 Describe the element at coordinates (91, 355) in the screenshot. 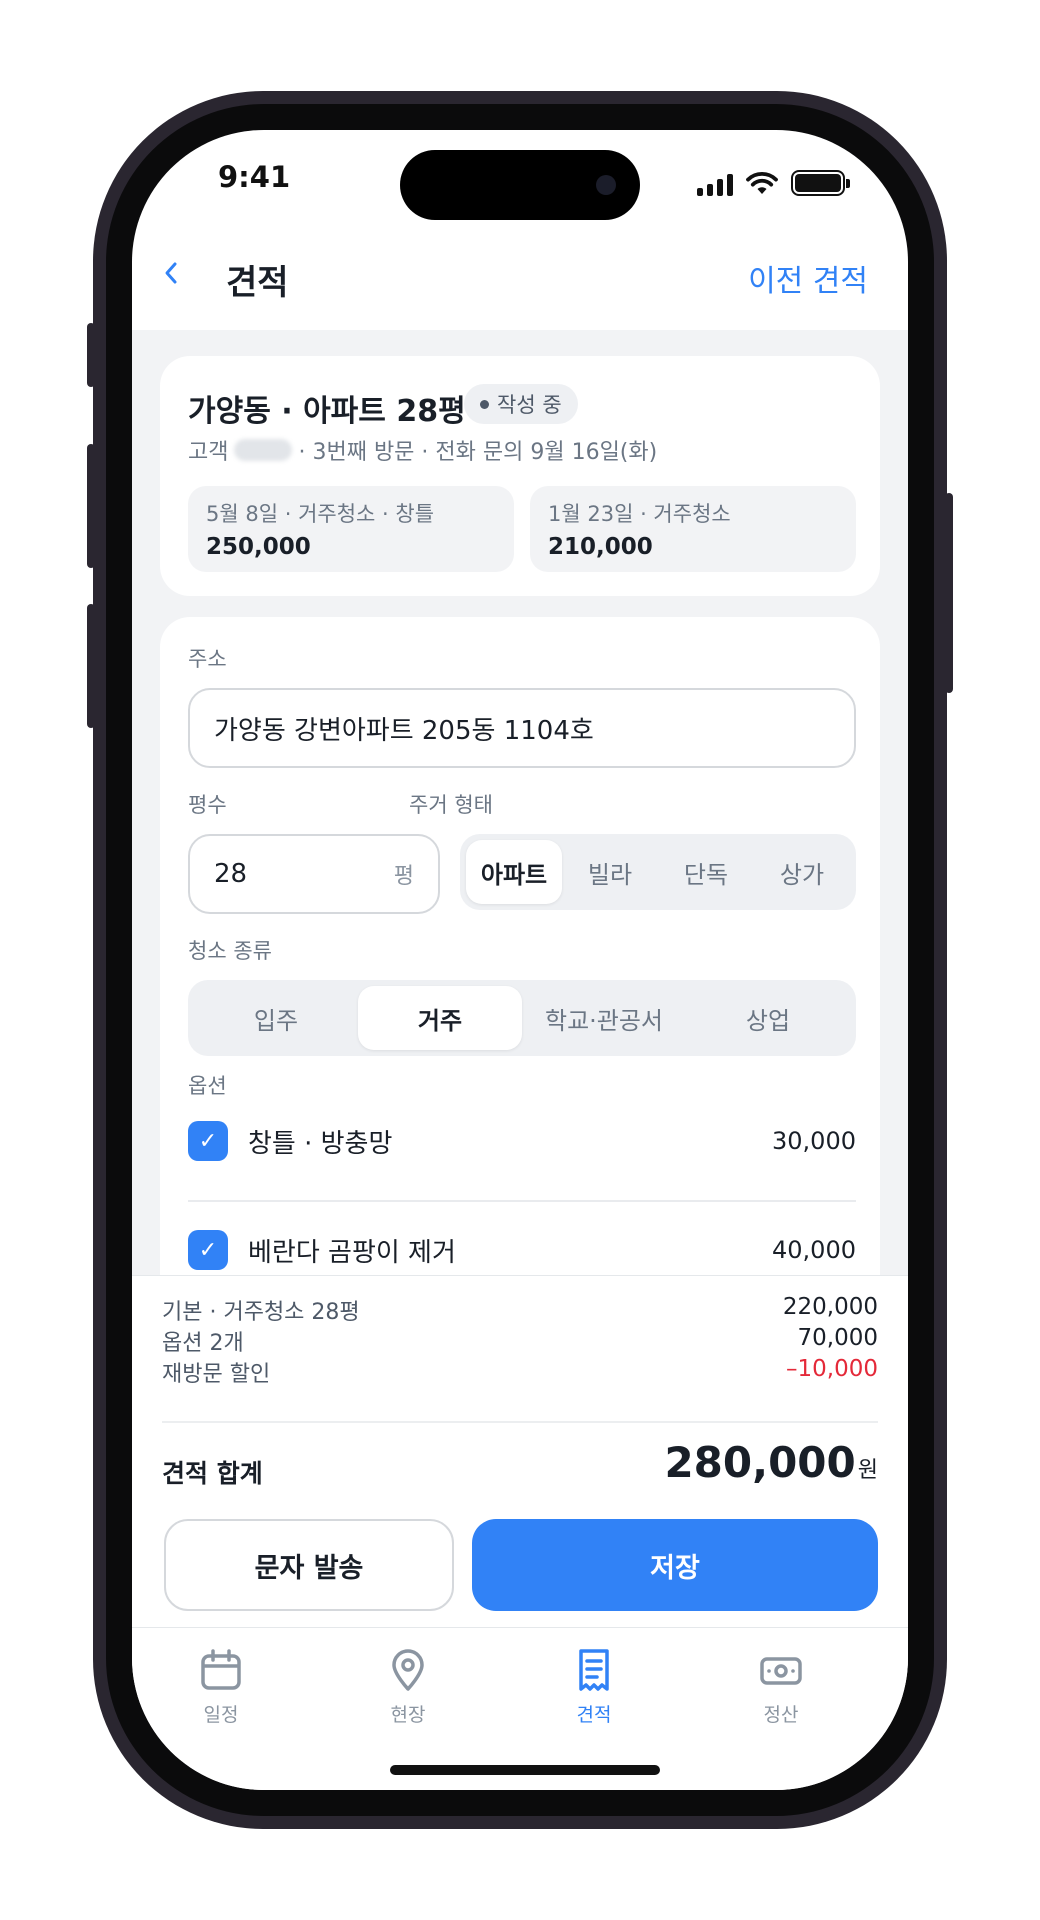

I see `action-button` at that location.